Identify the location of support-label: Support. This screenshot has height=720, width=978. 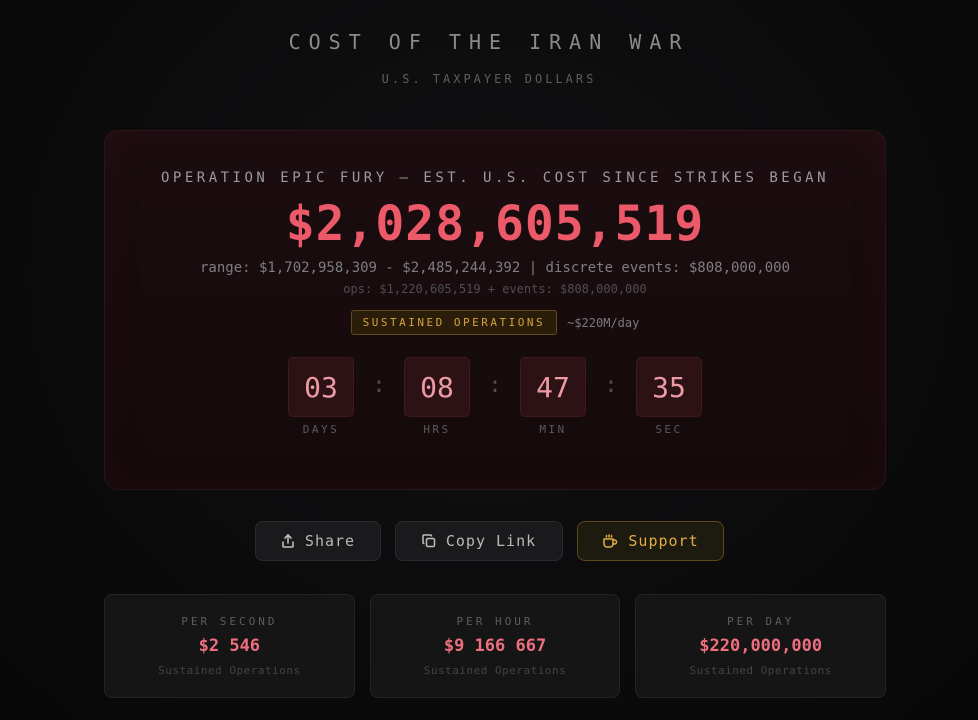
(663, 541).